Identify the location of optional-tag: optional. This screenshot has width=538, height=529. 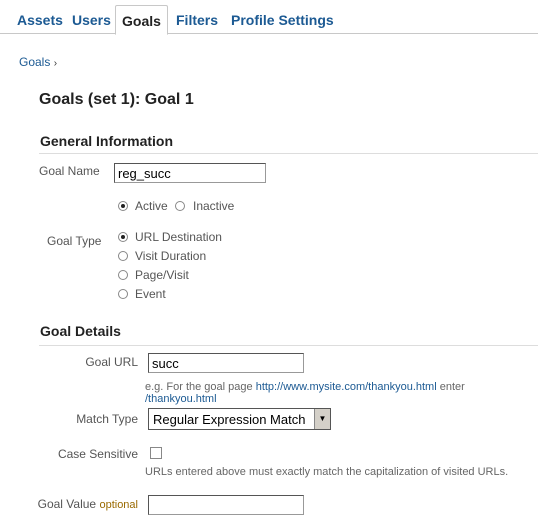
(118, 505).